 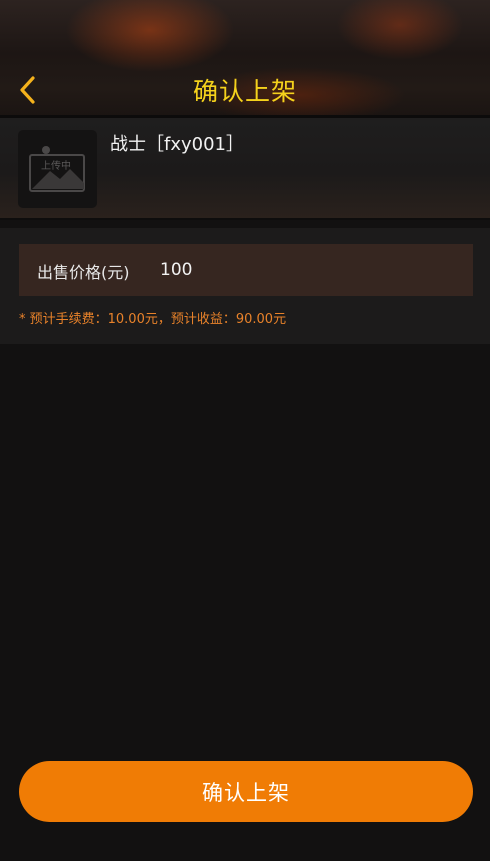 What do you see at coordinates (245, 169) in the screenshot?
I see `item-card: 上传中 战士［fxy001］` at bounding box center [245, 169].